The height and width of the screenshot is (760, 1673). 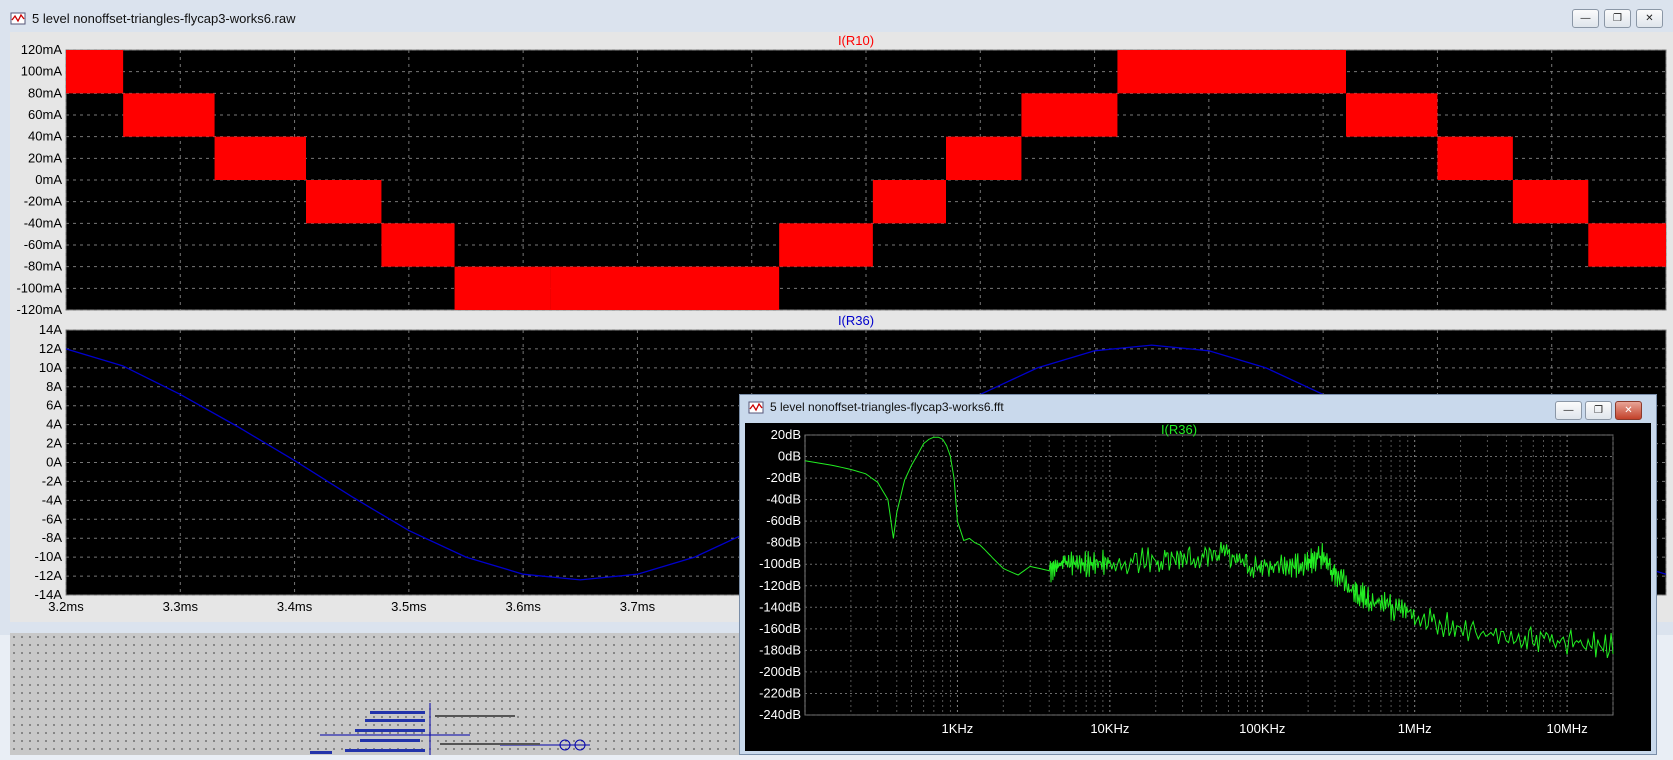 What do you see at coordinates (39, 309) in the screenshot?
I see `pane1-y-tick: -120mA` at bounding box center [39, 309].